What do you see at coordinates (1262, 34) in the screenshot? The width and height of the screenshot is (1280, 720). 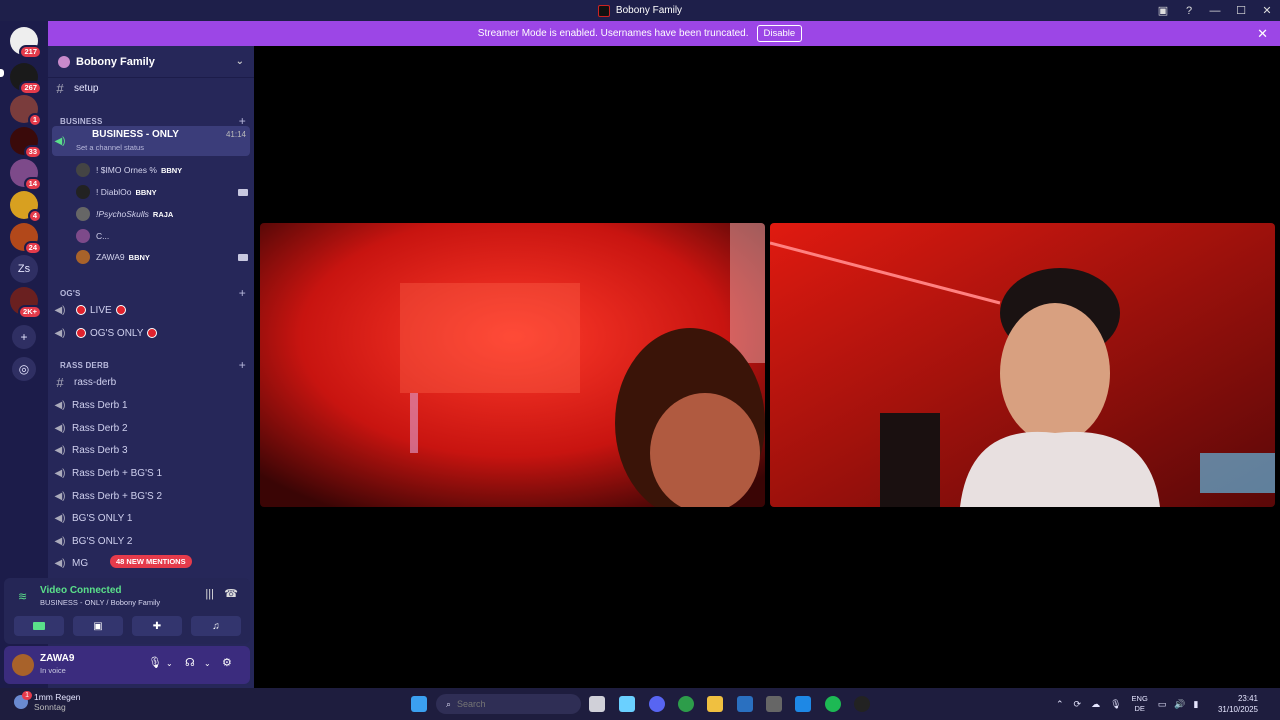 I see `banner-close-icon: ✕` at bounding box center [1262, 34].